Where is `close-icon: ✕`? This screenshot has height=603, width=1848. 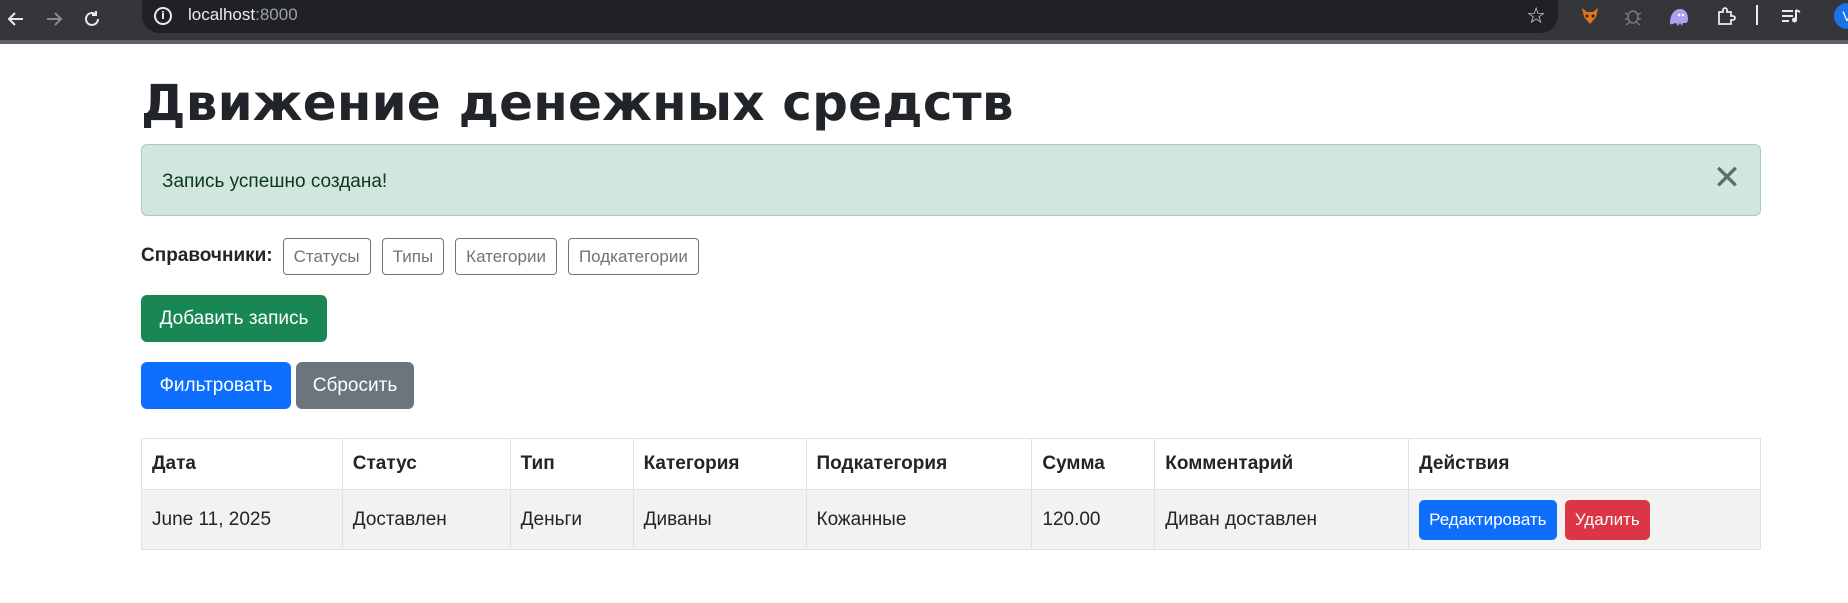
close-icon: ✕ is located at coordinates (1727, 178).